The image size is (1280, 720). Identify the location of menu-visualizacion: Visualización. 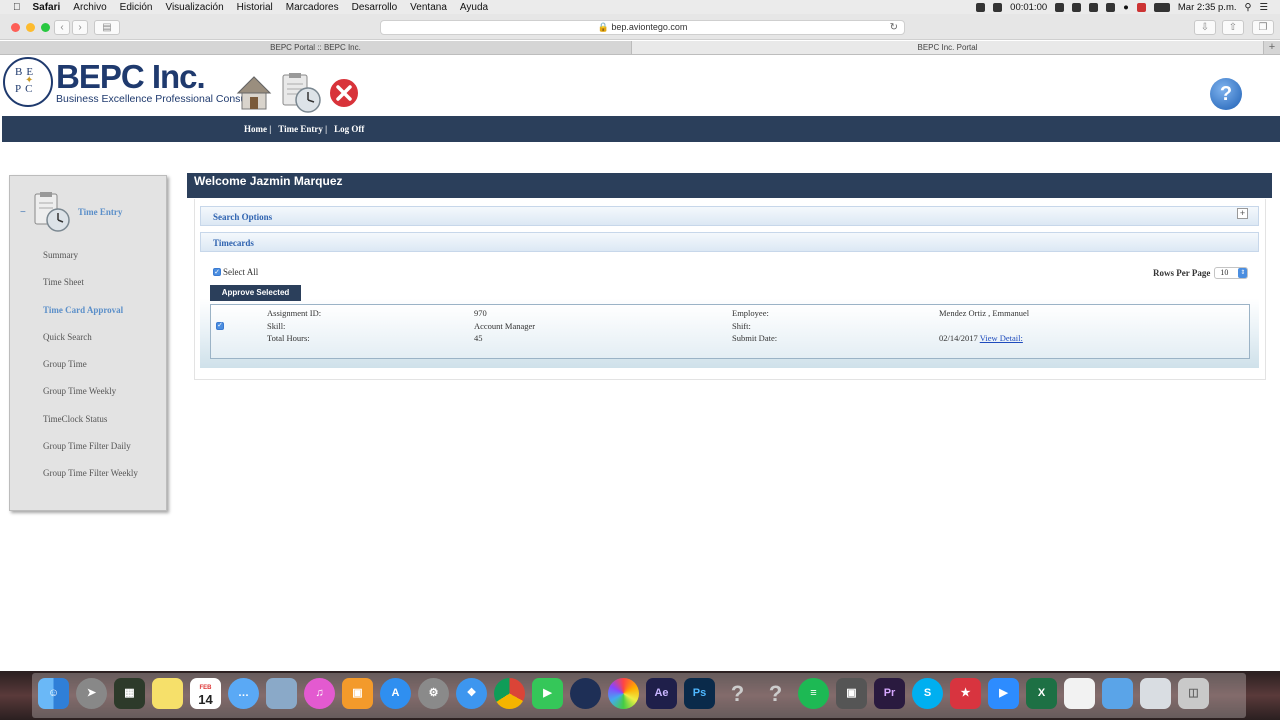
(194, 7).